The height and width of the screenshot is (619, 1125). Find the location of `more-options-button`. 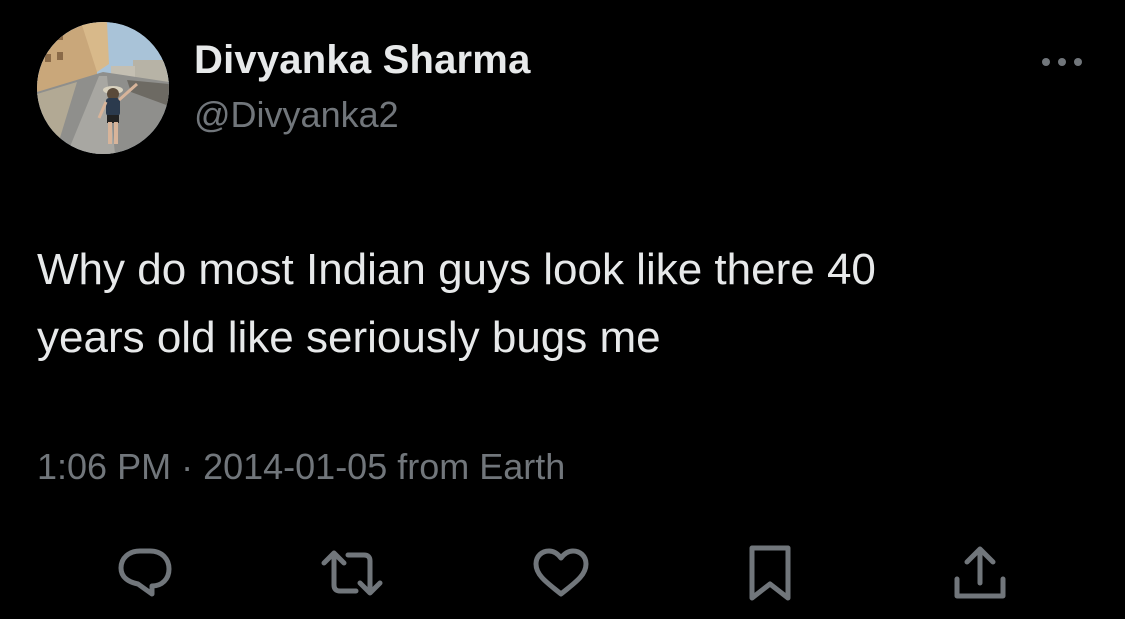

more-options-button is located at coordinates (1062, 62).